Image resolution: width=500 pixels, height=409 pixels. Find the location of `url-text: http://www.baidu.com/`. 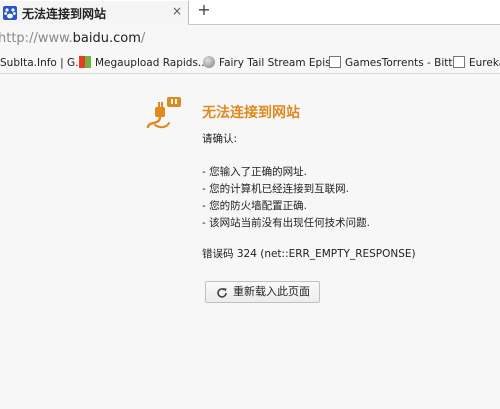

url-text: http://www.baidu.com/ is located at coordinates (72, 38).